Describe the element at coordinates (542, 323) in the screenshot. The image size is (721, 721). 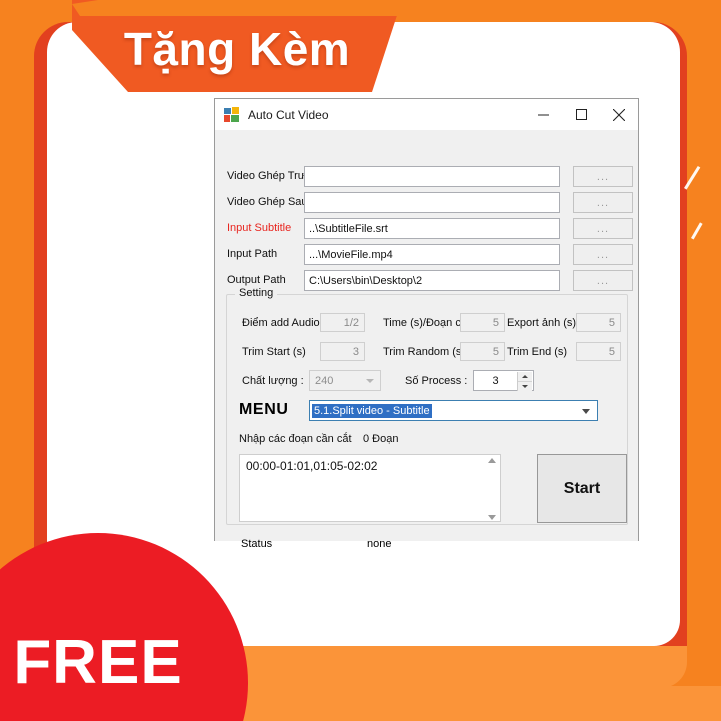
I see `label-export-anh: Export ảnh (s)` at that location.